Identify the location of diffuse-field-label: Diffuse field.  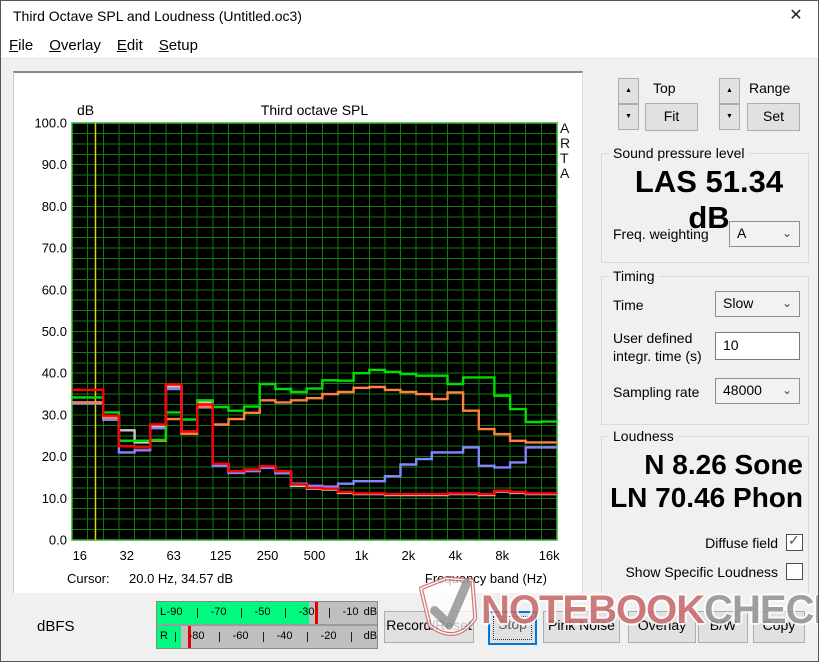
(741, 543).